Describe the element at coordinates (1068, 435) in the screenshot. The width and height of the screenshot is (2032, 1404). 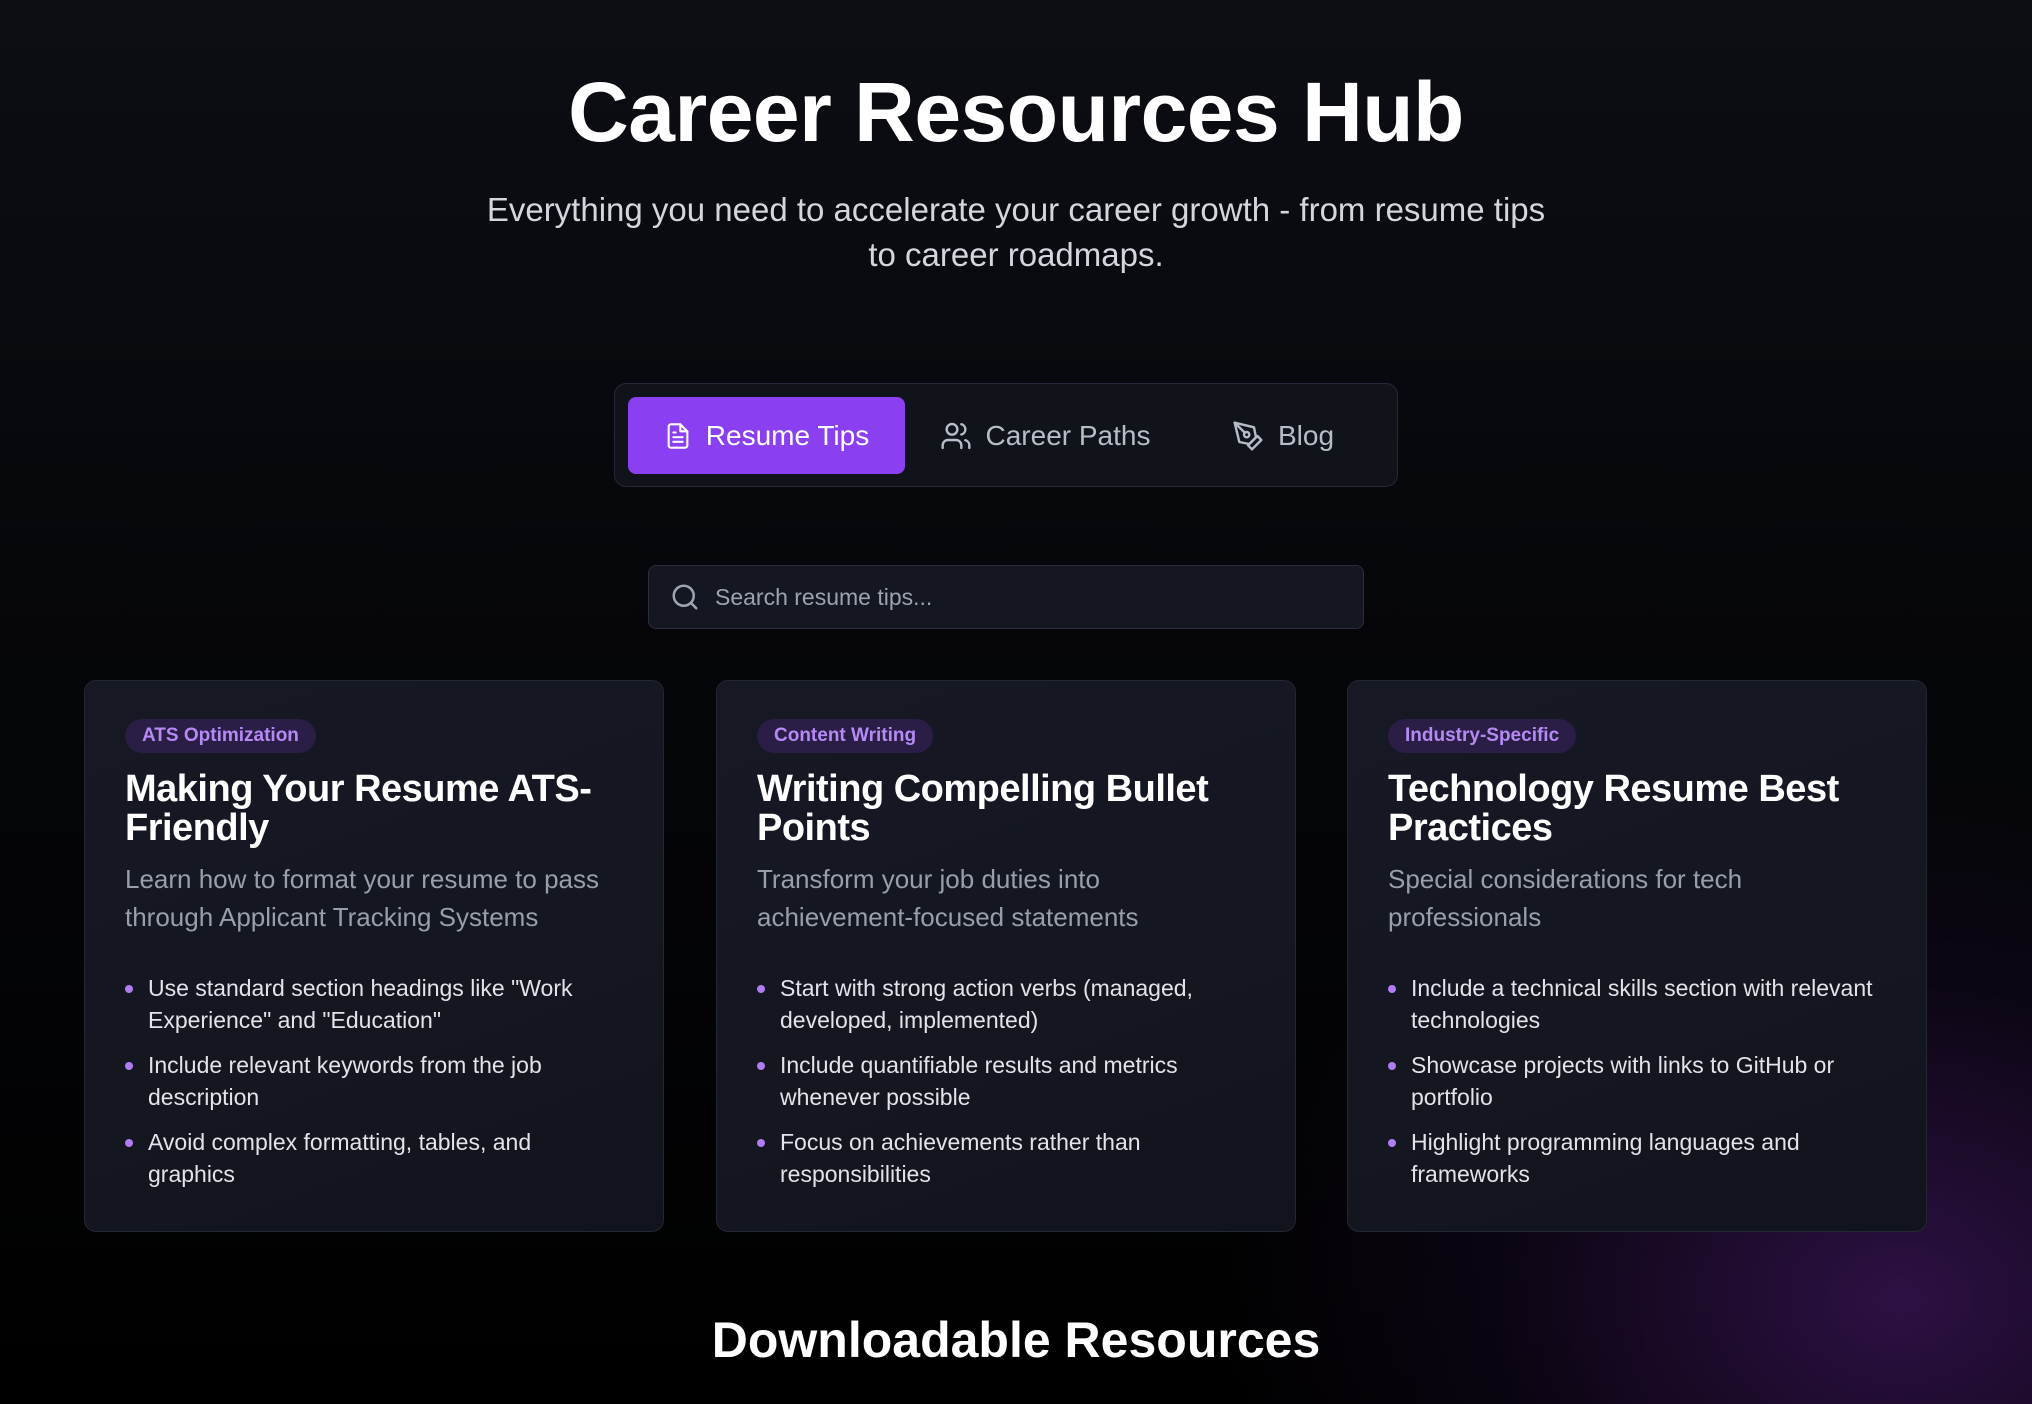
I see `tab-label: Career Paths` at that location.